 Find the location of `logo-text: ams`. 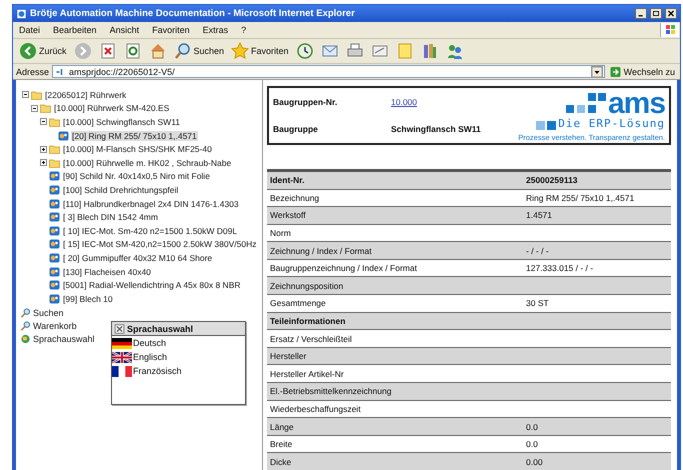

logo-text: ams is located at coordinates (636, 104).